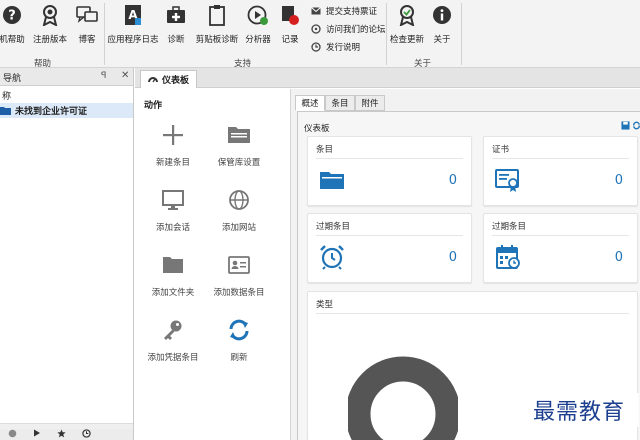 The height and width of the screenshot is (440, 640). Describe the element at coordinates (508, 257) in the screenshot. I see `calendar-icon` at that location.